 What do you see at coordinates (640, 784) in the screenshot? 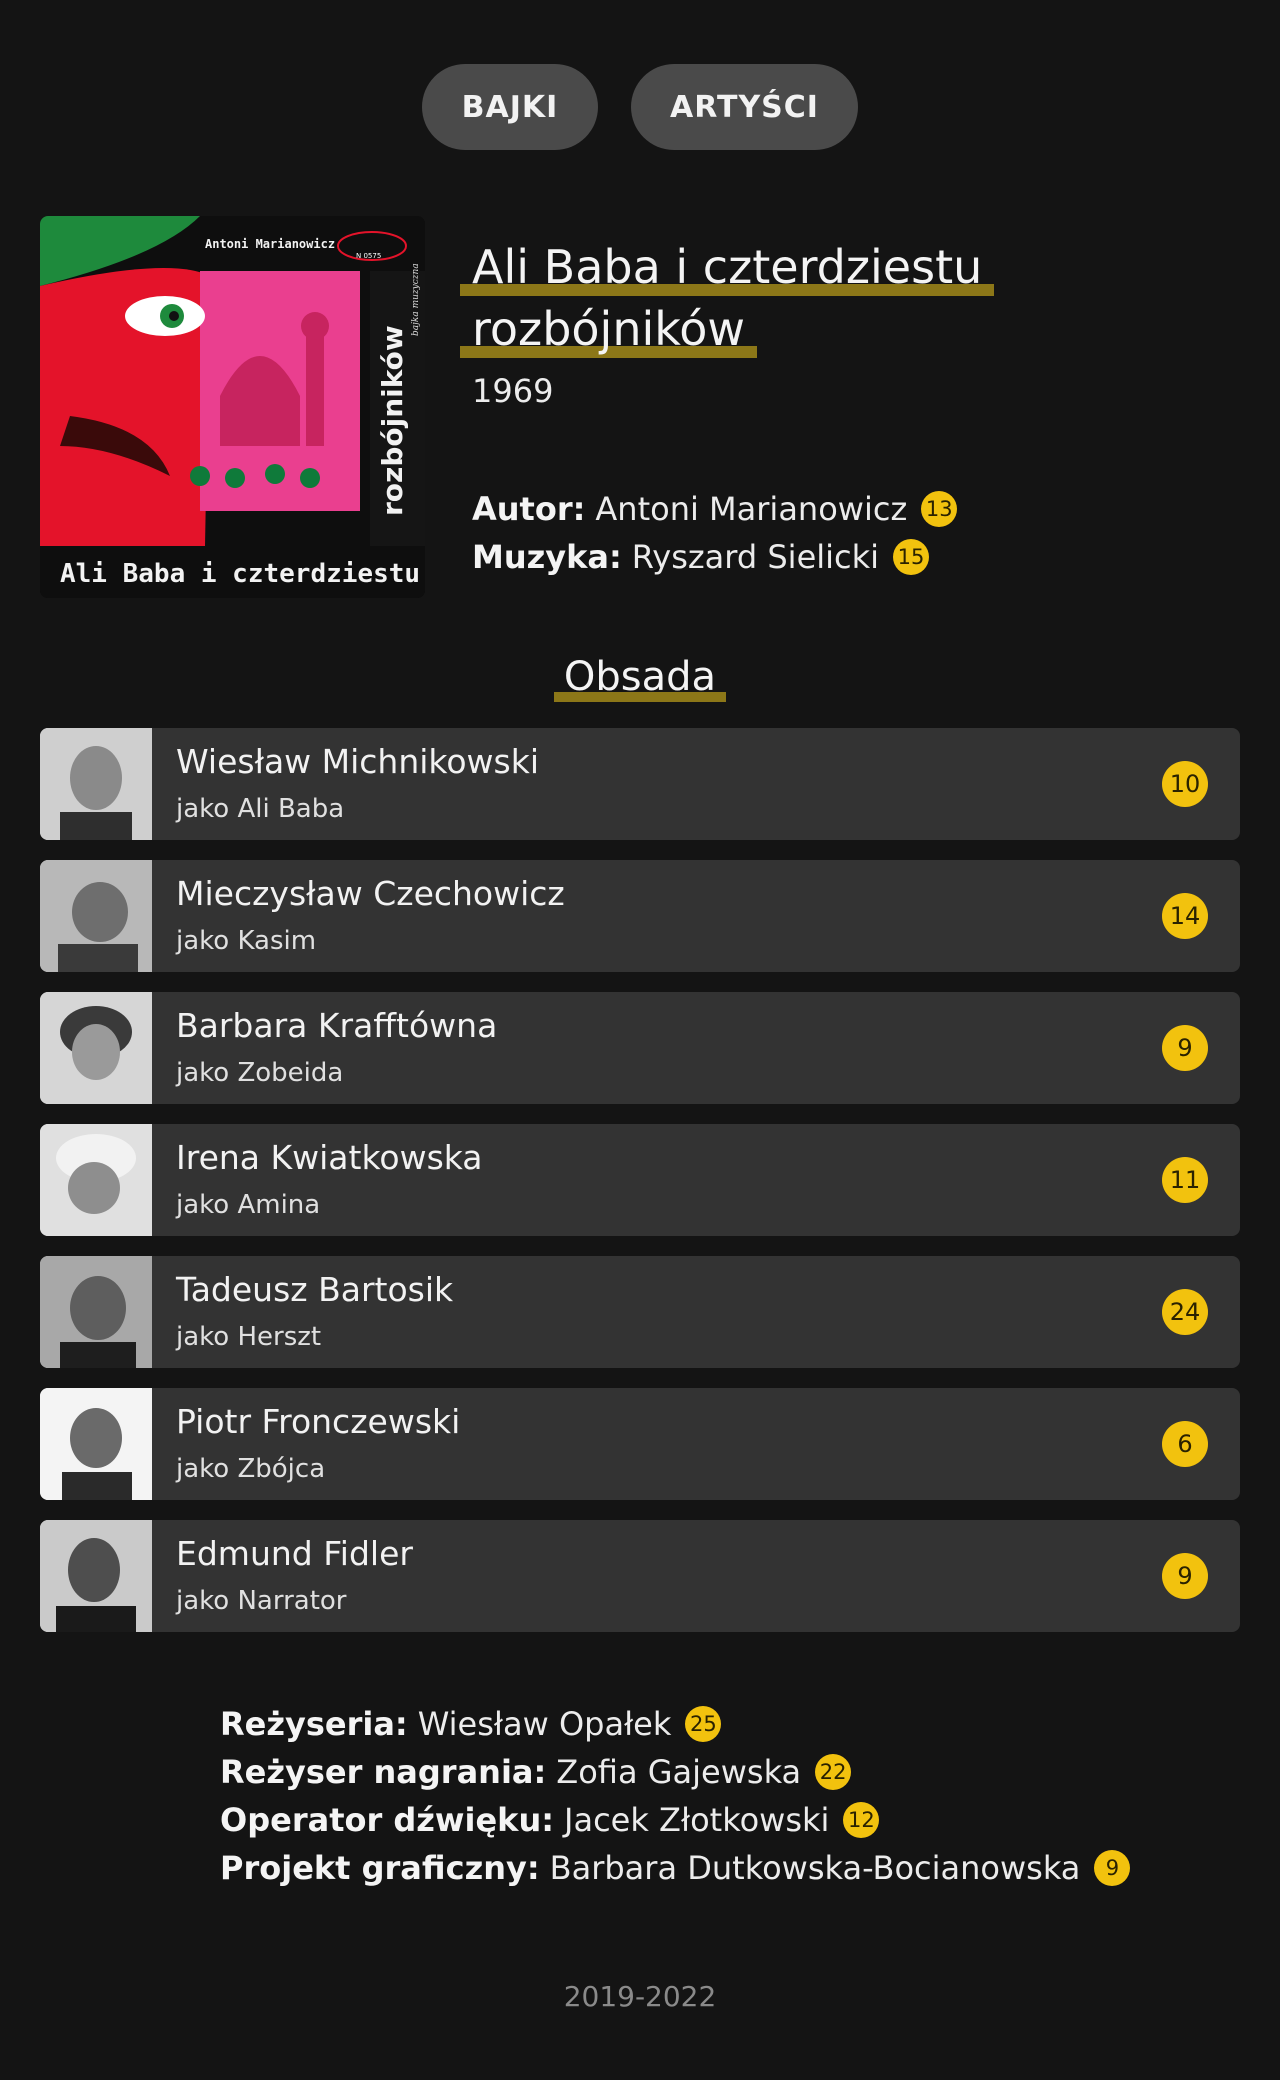
I see `cast-row: Wiesław Michnikowski jako Ali Baba 10` at bounding box center [640, 784].